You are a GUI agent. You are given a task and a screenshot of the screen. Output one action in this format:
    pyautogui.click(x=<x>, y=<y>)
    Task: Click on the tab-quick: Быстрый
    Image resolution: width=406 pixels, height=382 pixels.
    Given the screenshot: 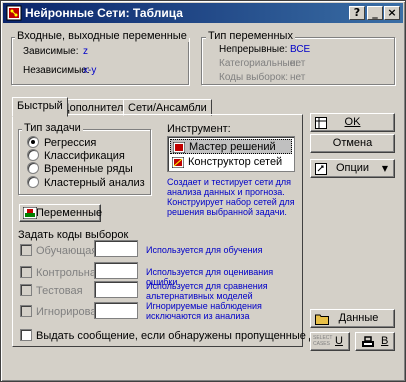 What is the action you would take?
    pyautogui.click(x=40, y=107)
    